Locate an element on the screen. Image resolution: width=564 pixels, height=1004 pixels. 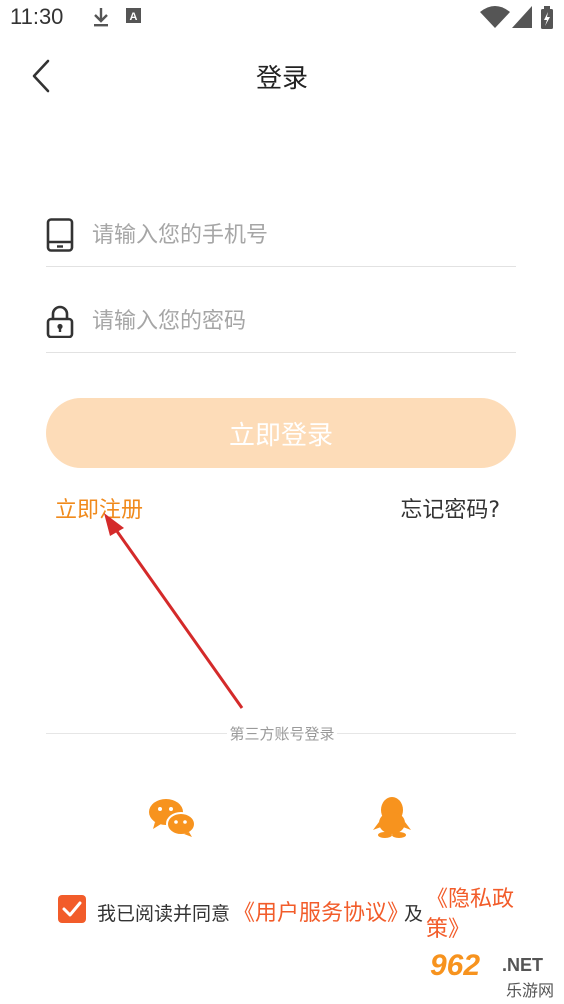
checkmark-icon is located at coordinates (72, 909).